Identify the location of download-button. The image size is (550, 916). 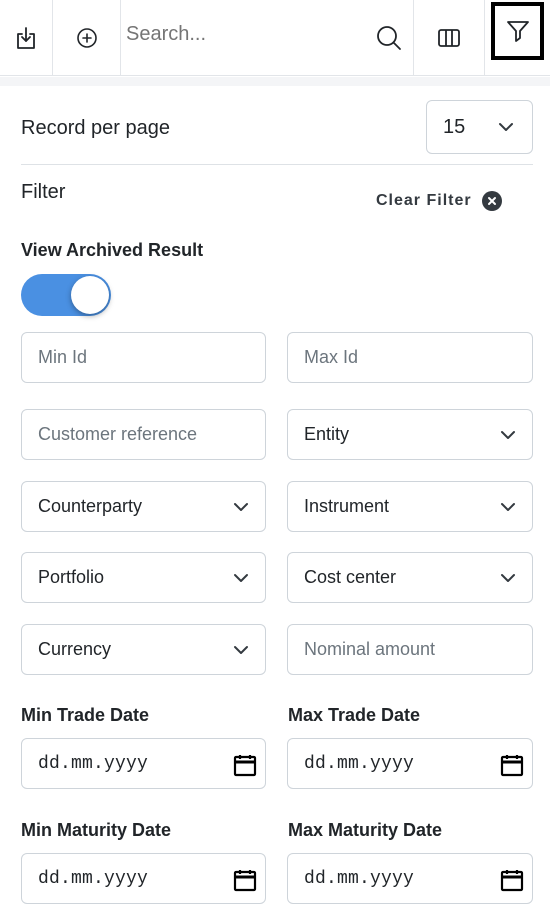
(26, 38).